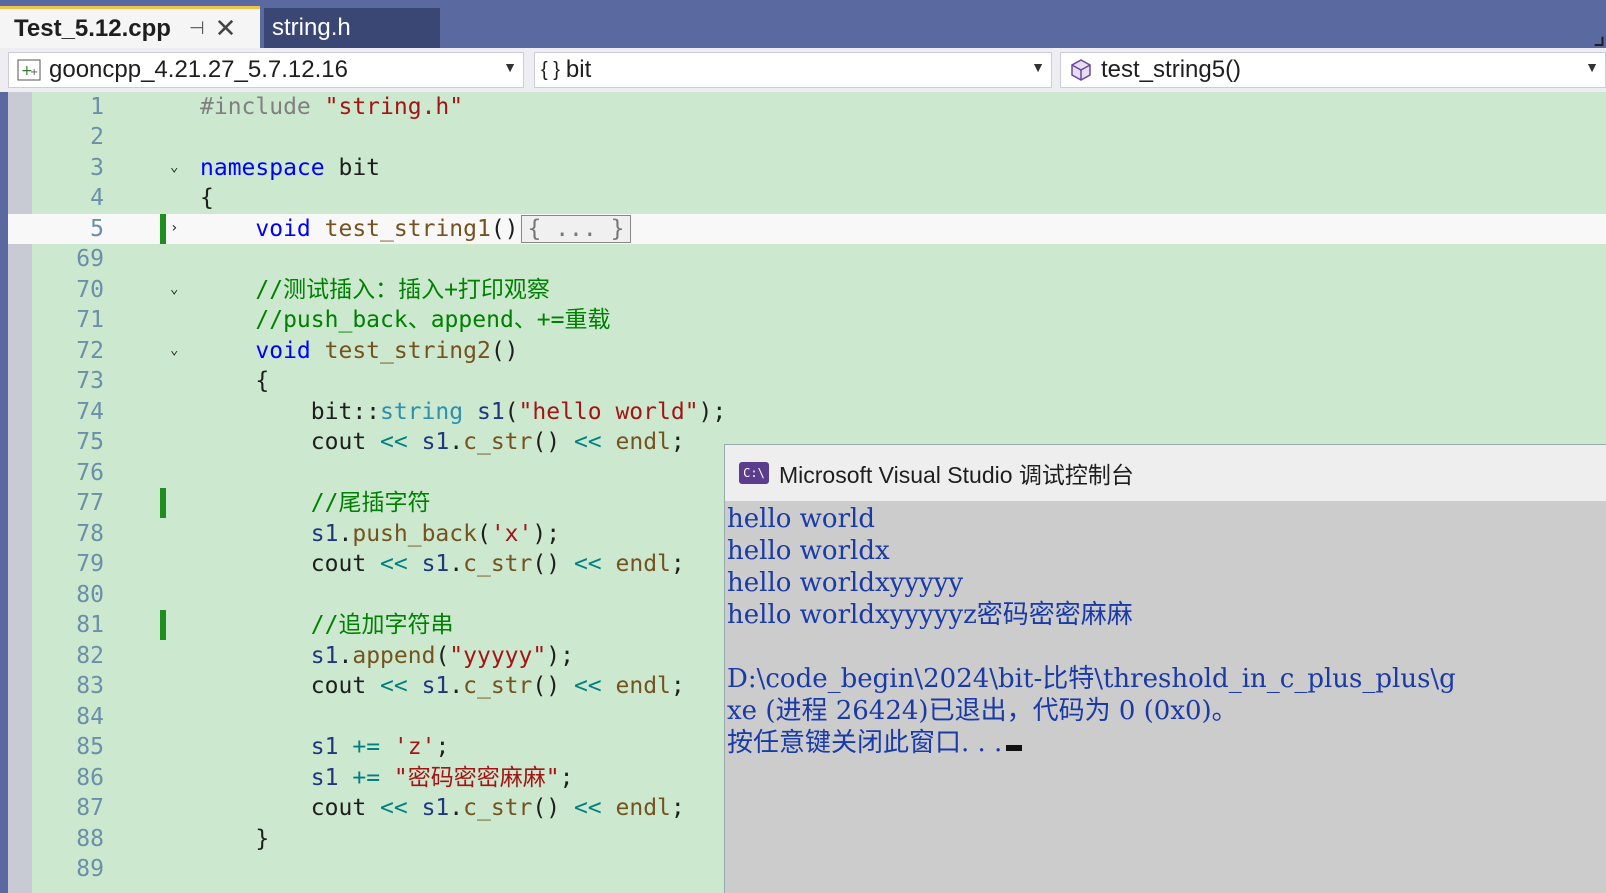 This screenshot has height=893, width=1606. Describe the element at coordinates (226, 28) in the screenshot. I see `close-icon: ✕` at that location.